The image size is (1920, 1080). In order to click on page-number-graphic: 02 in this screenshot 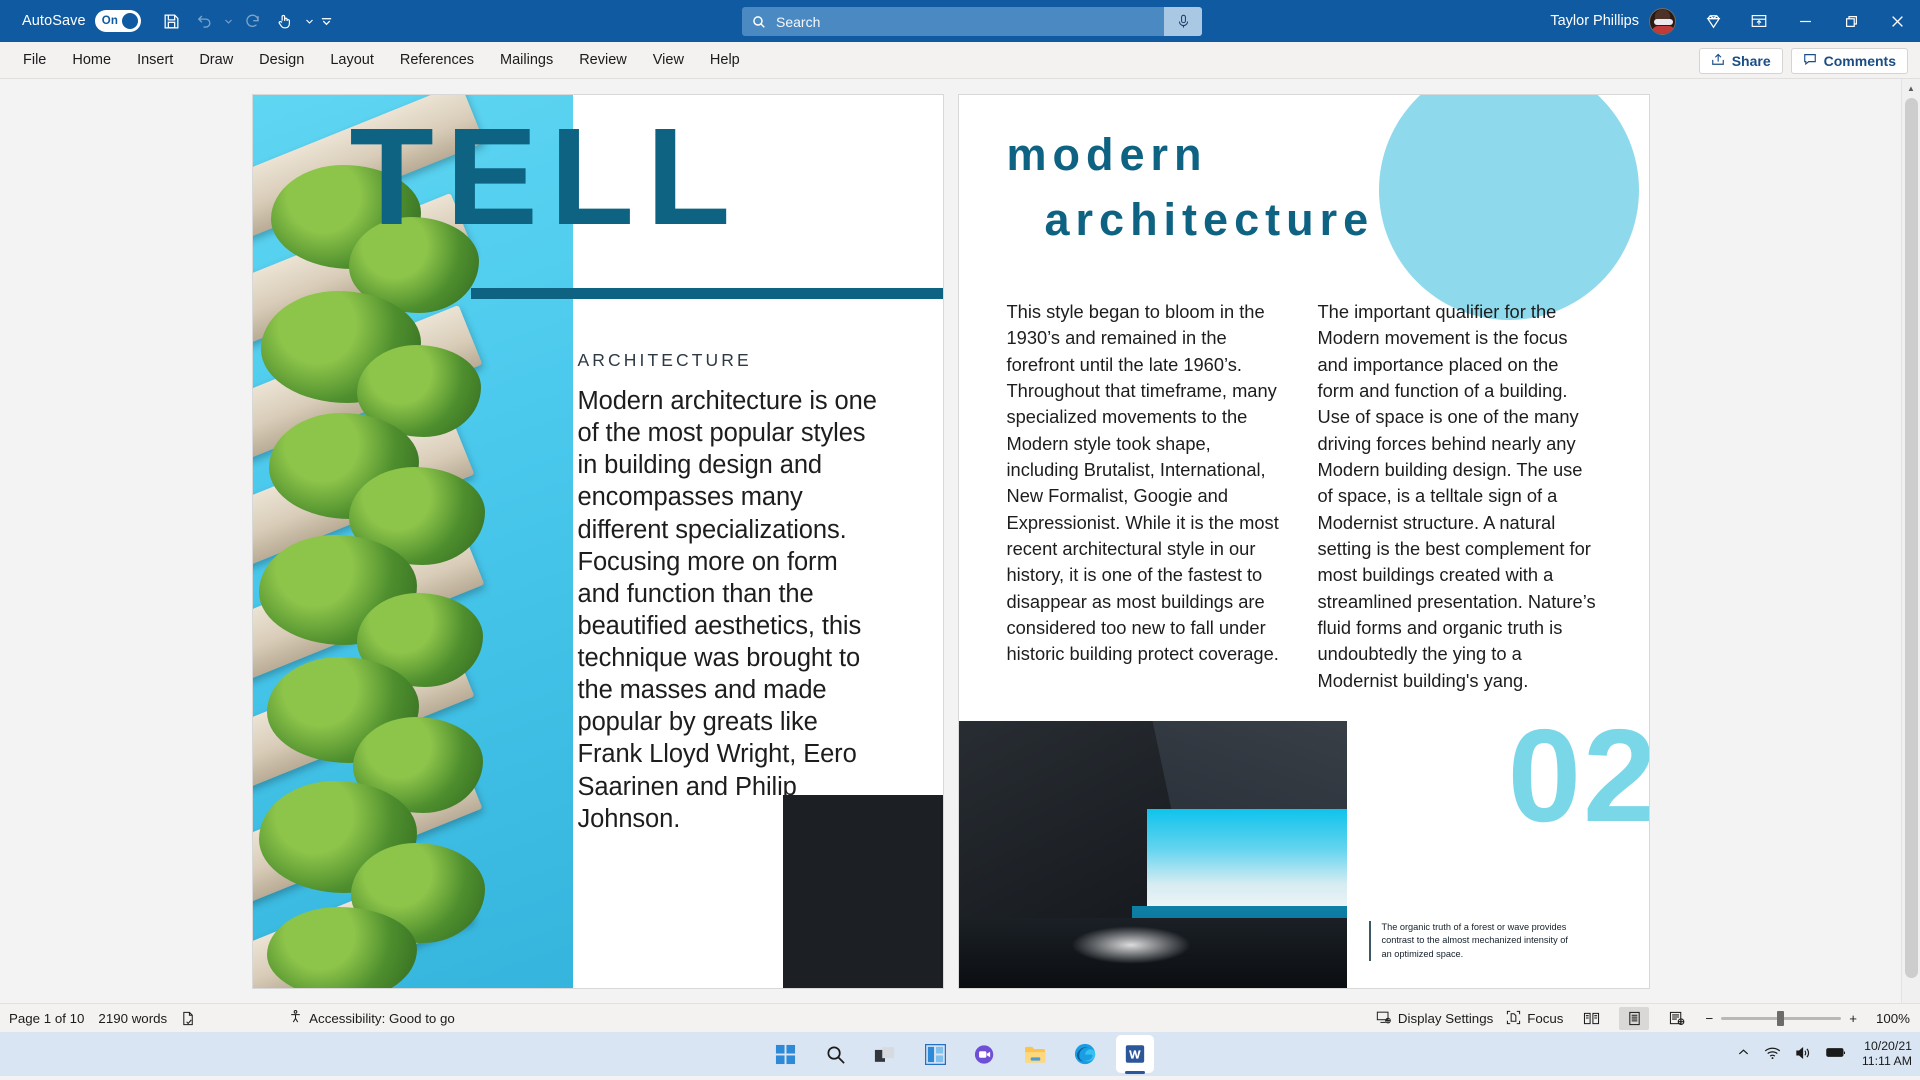, I will do `click(1578, 776)`.